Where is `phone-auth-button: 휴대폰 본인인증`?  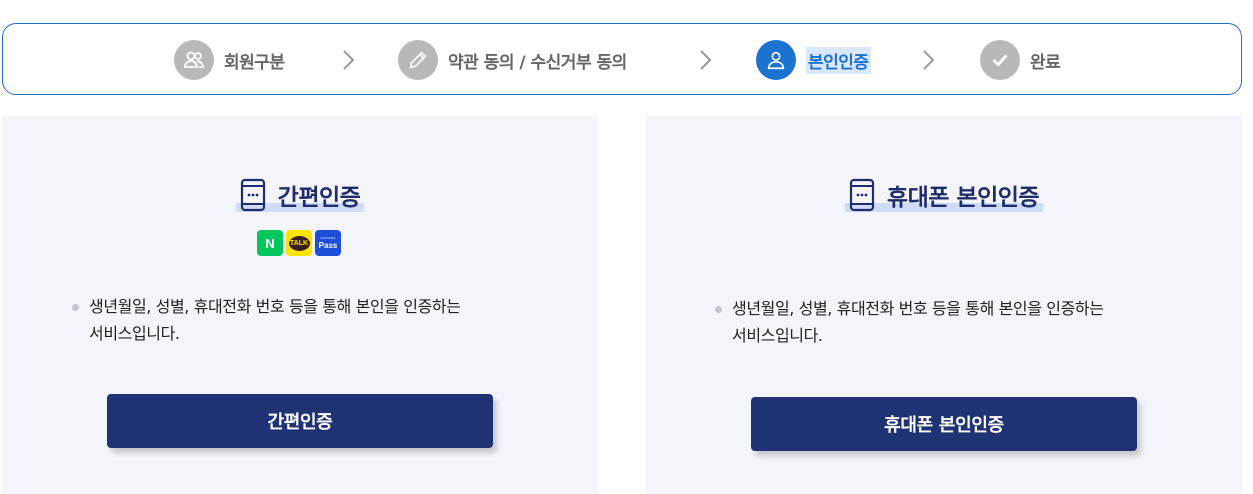
phone-auth-button: 휴대폰 본인인증 is located at coordinates (944, 424).